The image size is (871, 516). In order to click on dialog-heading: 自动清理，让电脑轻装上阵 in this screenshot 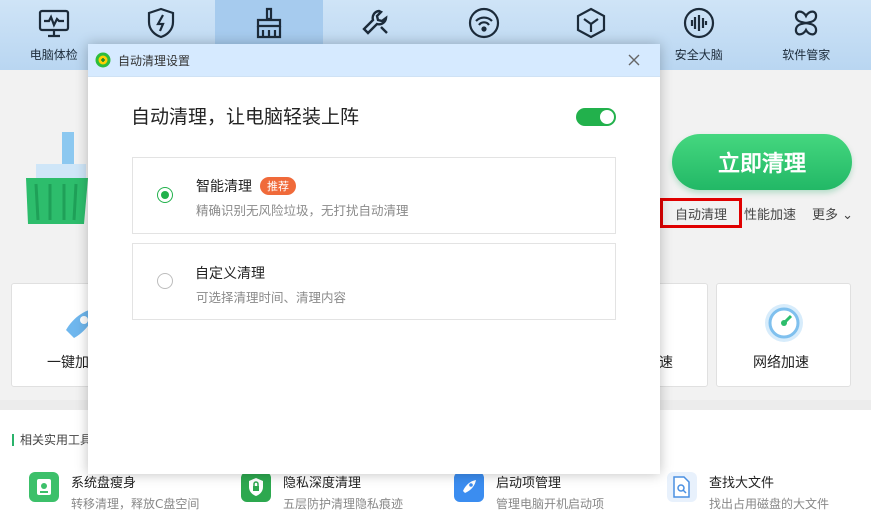, I will do `click(245, 117)`.